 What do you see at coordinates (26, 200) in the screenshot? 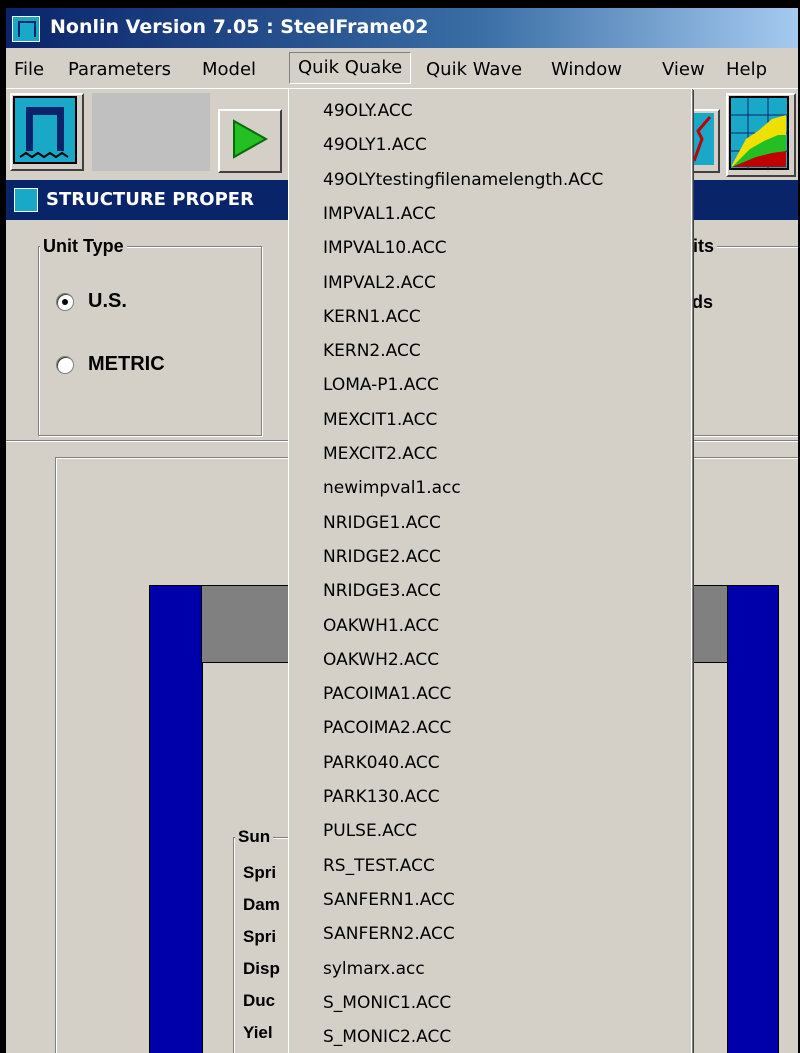
I see `child-frame-icon` at bounding box center [26, 200].